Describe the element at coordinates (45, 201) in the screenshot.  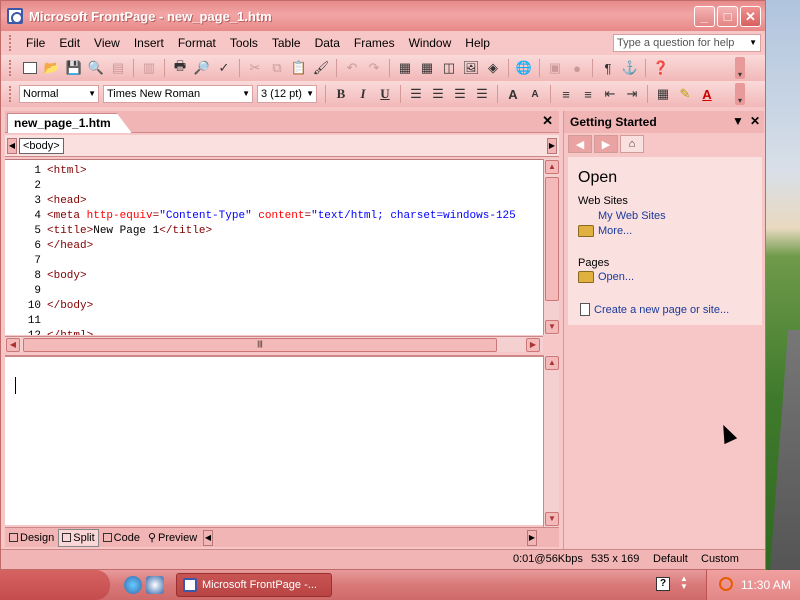
I see `code-line: 3 <head>` at that location.